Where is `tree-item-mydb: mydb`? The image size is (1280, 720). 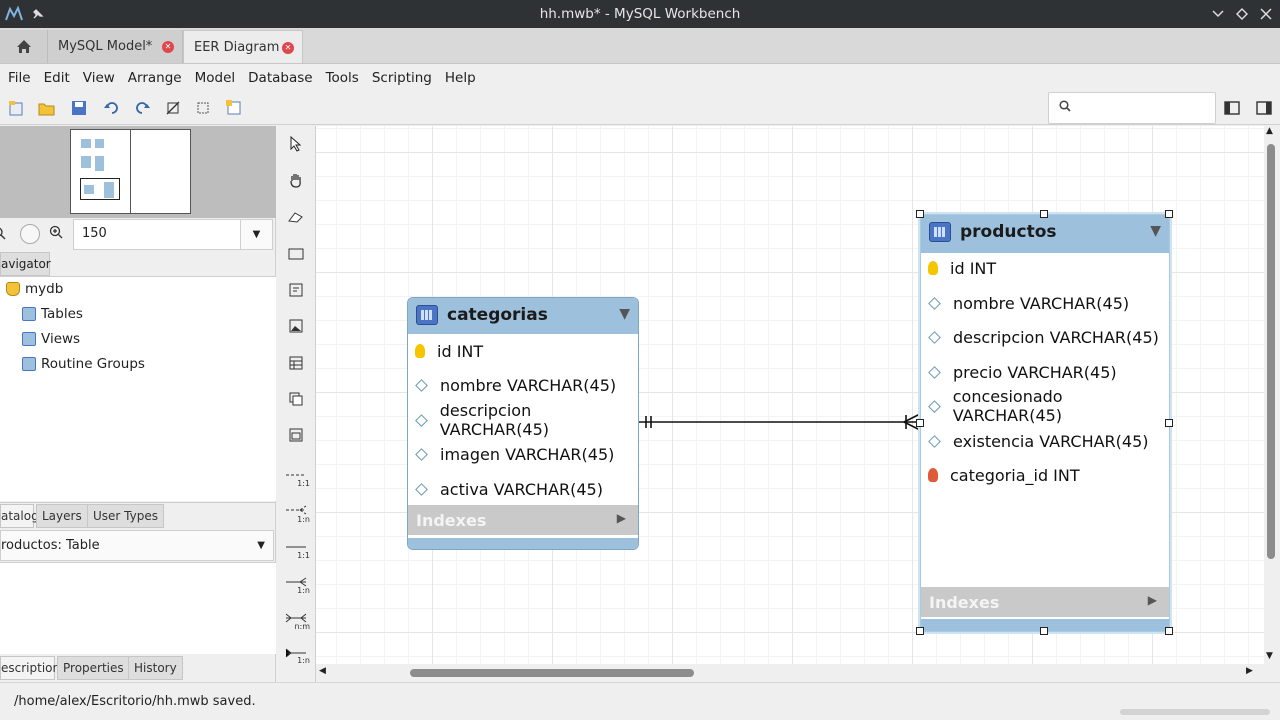
tree-item-mydb: mydb is located at coordinates (34, 289).